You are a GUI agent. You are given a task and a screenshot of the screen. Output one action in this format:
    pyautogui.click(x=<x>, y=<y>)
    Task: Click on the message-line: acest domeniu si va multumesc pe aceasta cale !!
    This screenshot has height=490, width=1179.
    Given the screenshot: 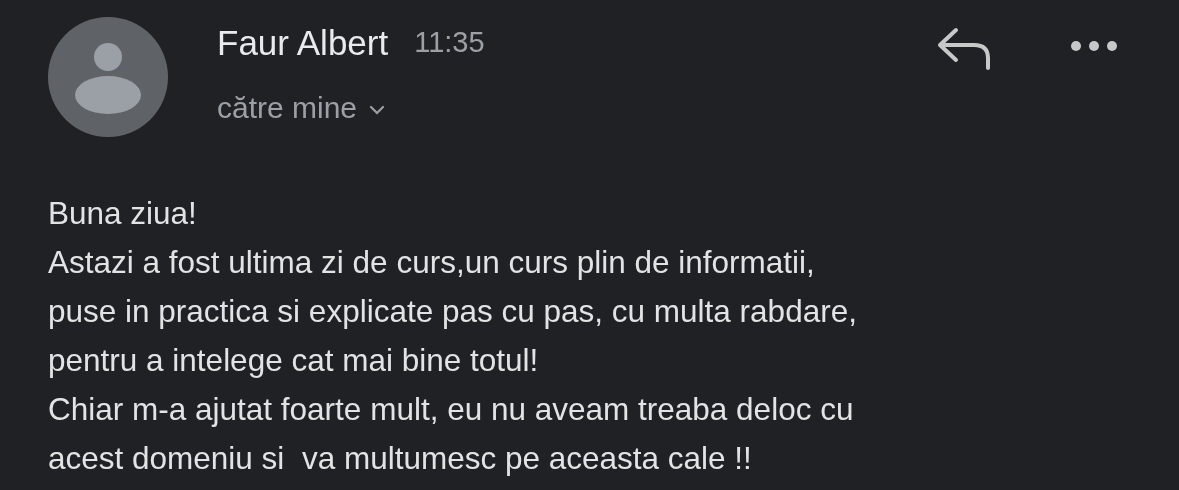 What is the action you would take?
    pyautogui.click(x=400, y=458)
    